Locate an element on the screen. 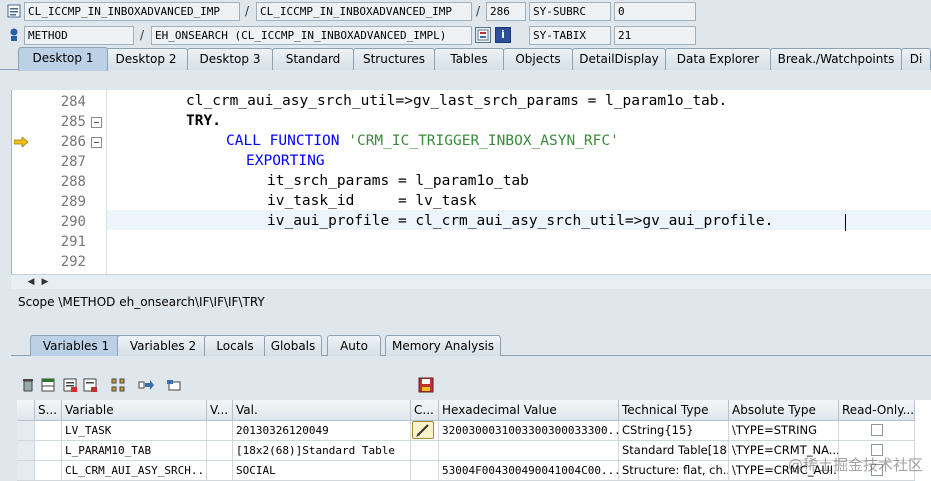  tab-standard: Standard is located at coordinates (313, 59).